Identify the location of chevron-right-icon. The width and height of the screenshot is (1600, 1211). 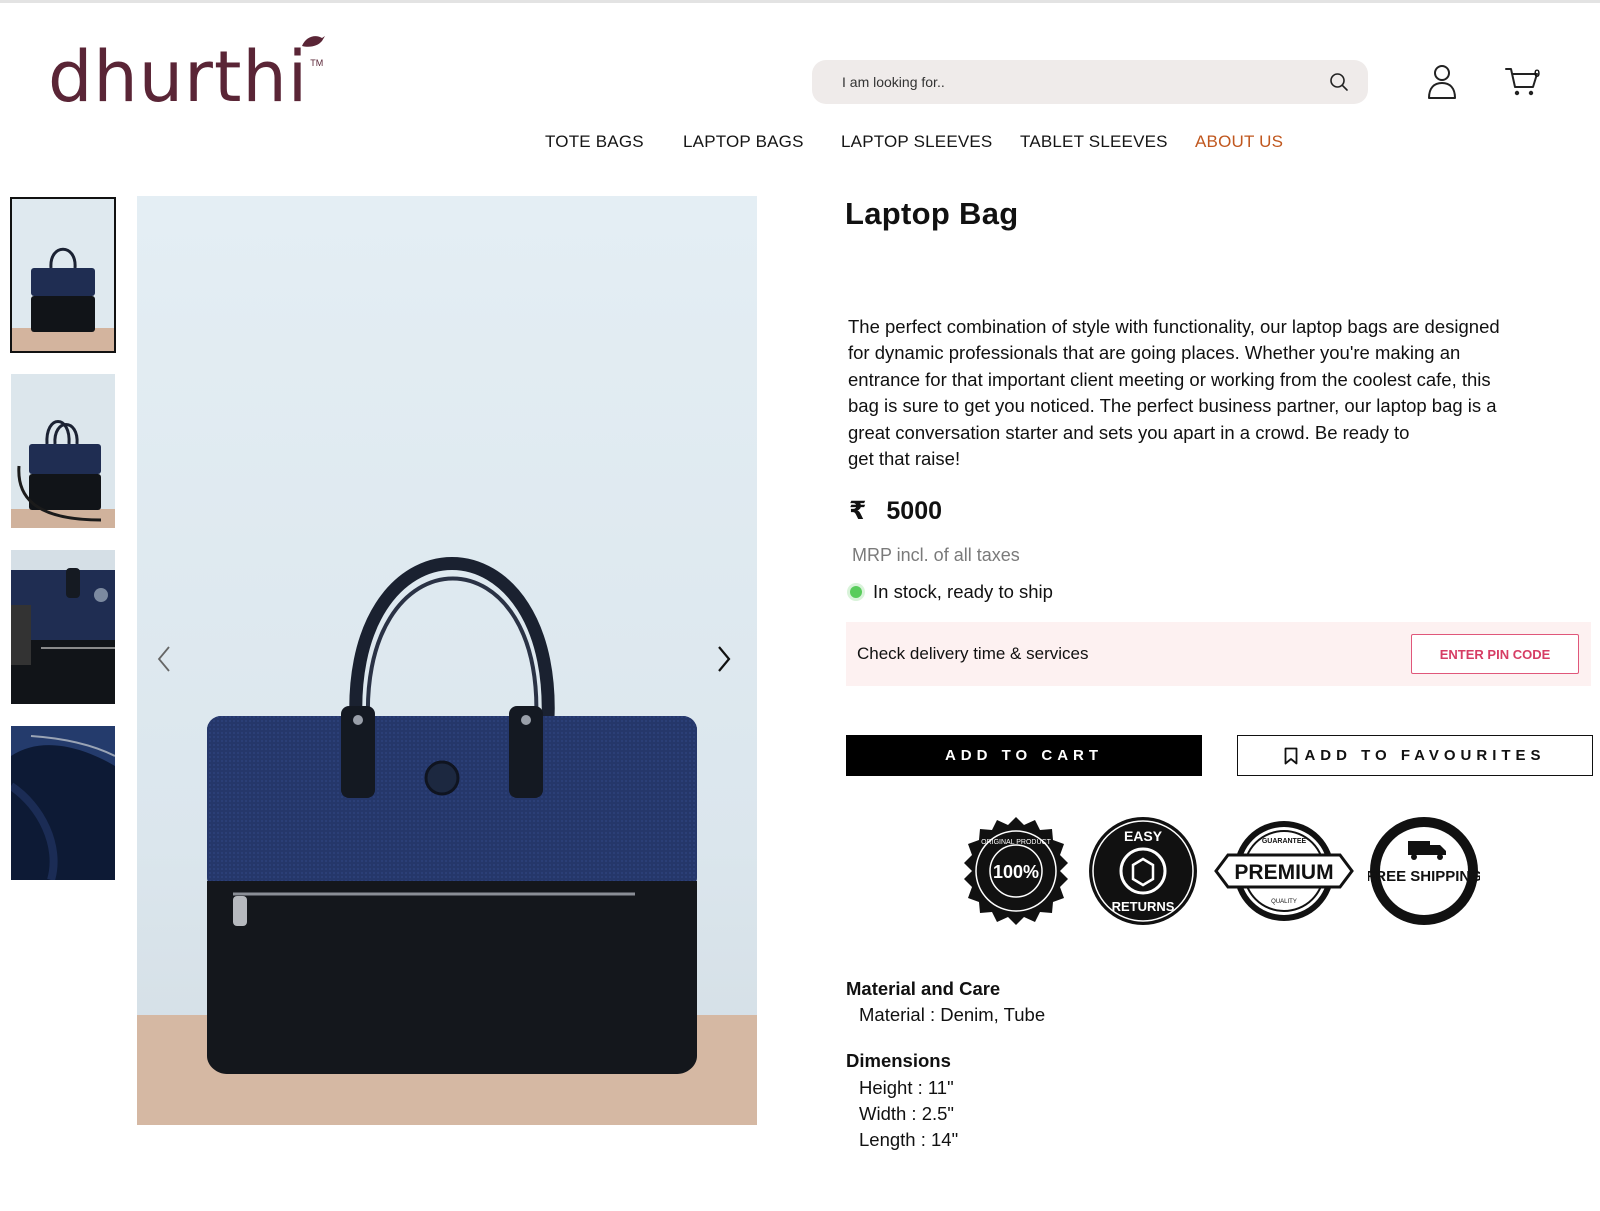
(724, 659).